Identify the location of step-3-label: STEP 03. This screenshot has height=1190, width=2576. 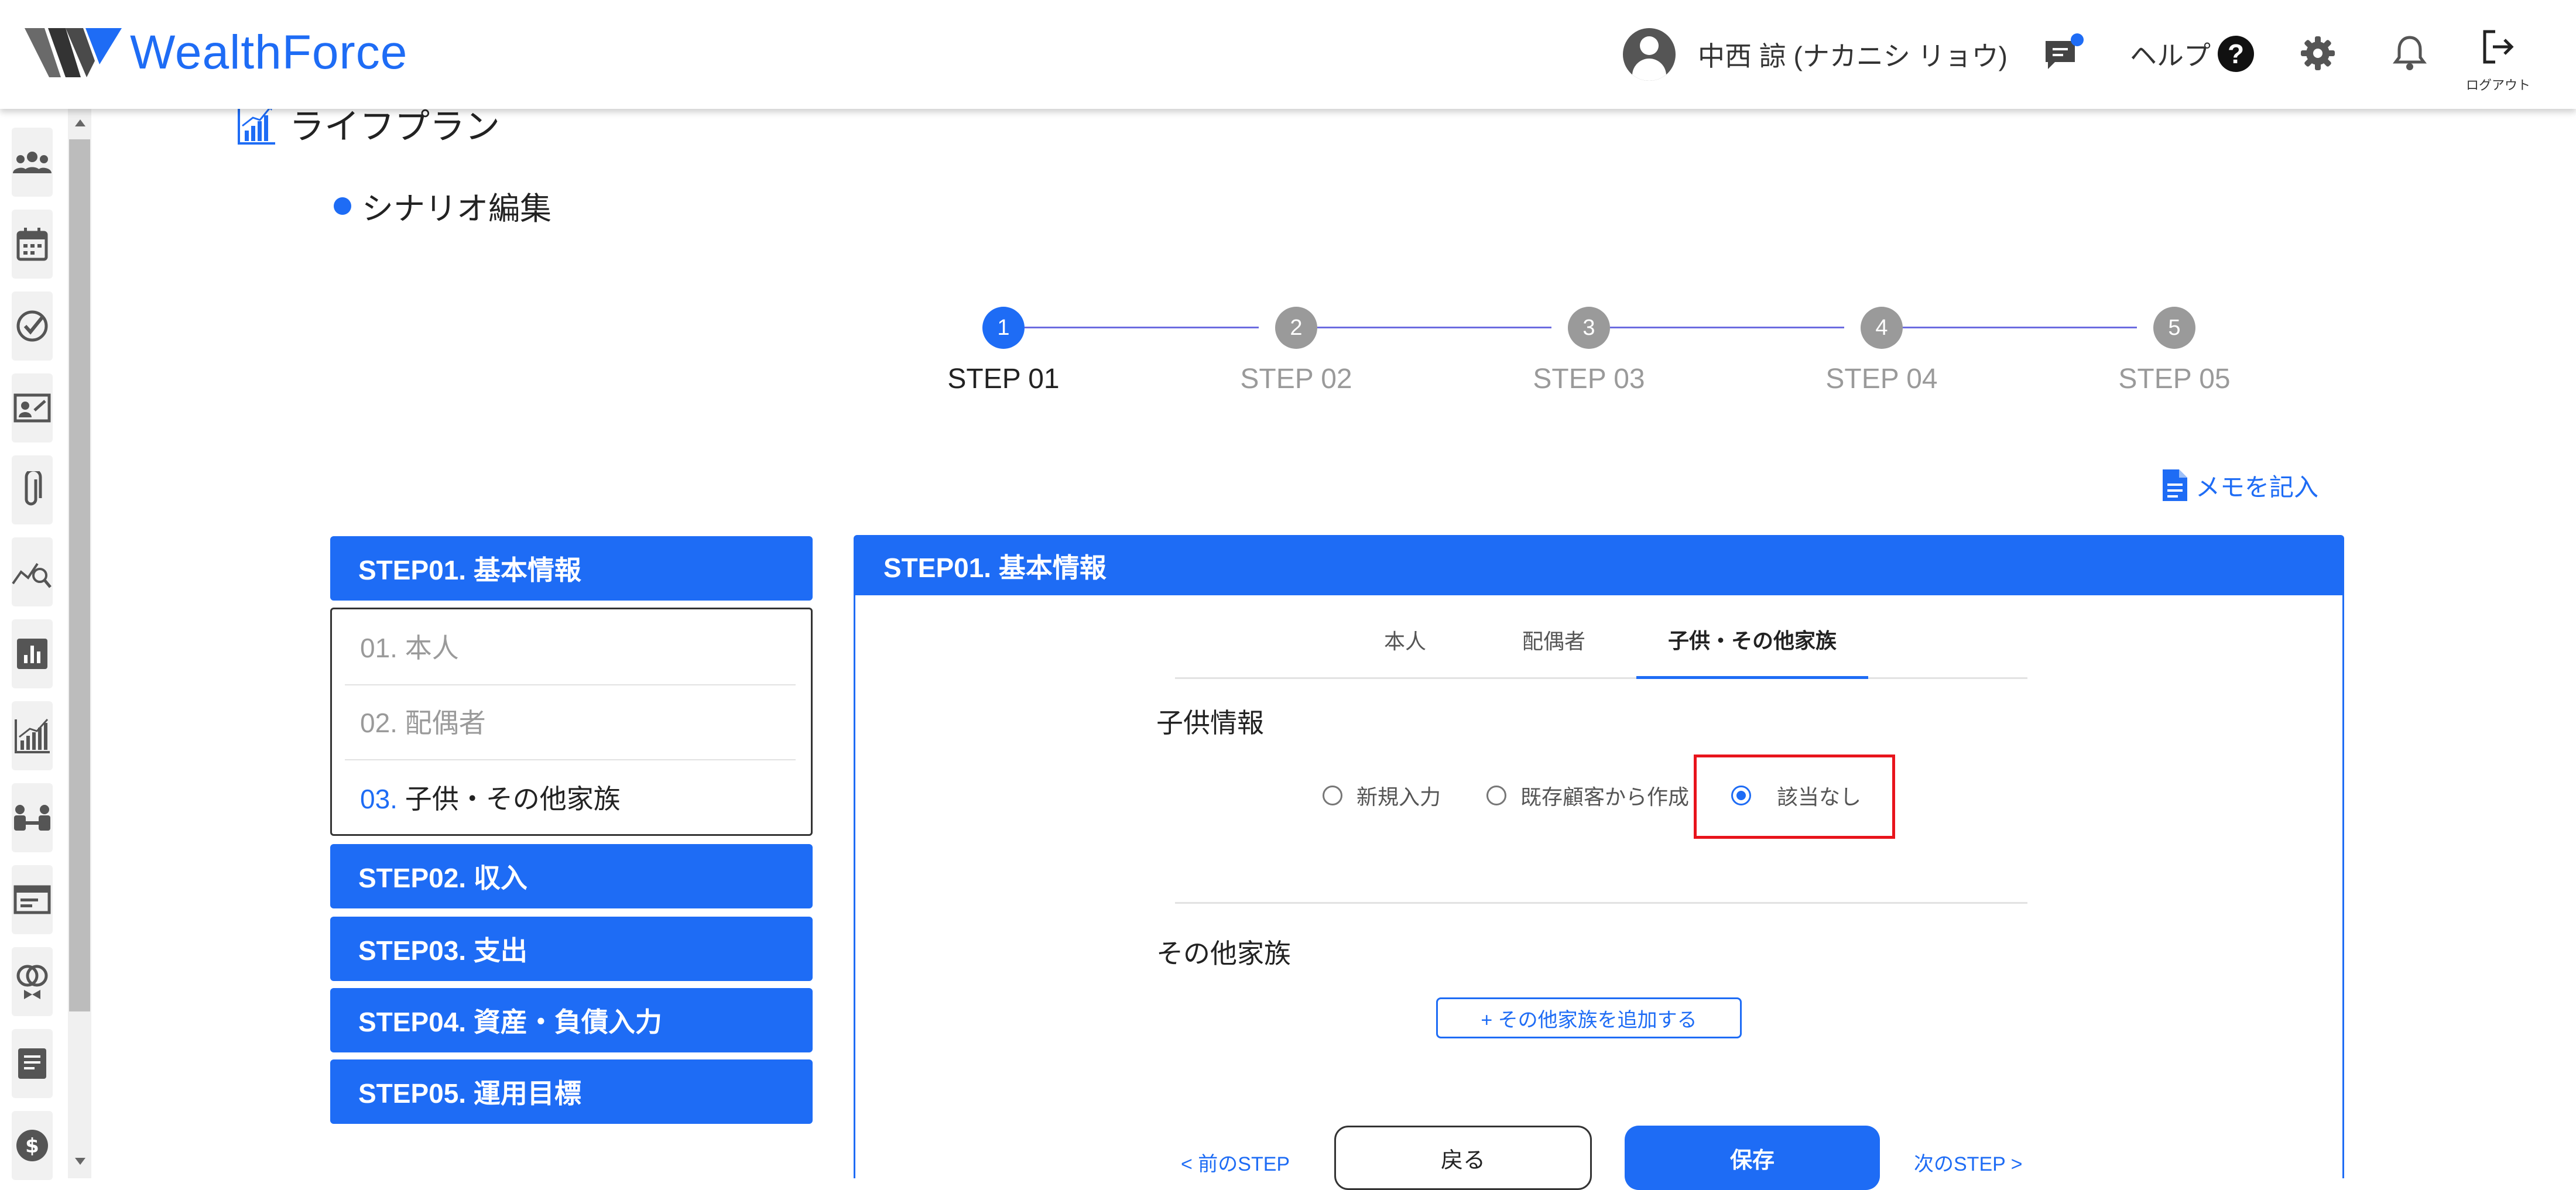
(1589, 379).